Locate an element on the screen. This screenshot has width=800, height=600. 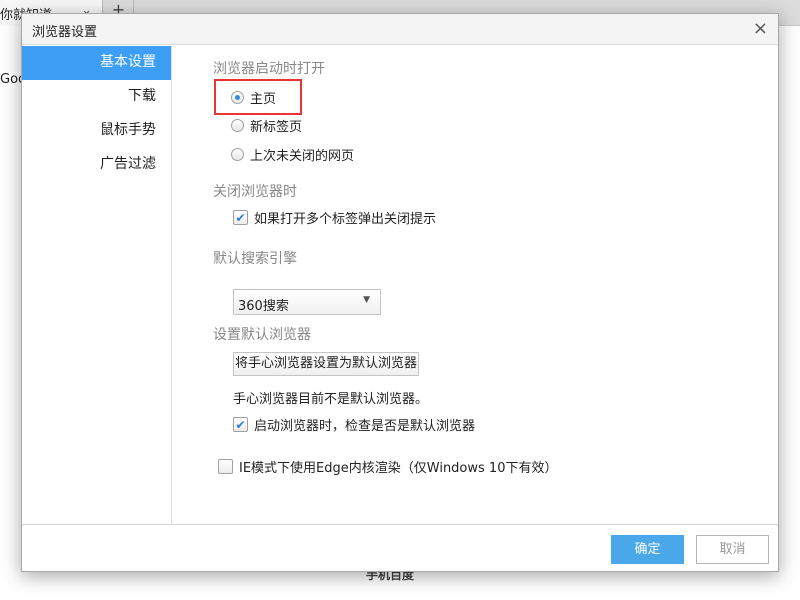
set-default-browser-button: 将手心浏览器设置为默认浏览器 is located at coordinates (326, 364).